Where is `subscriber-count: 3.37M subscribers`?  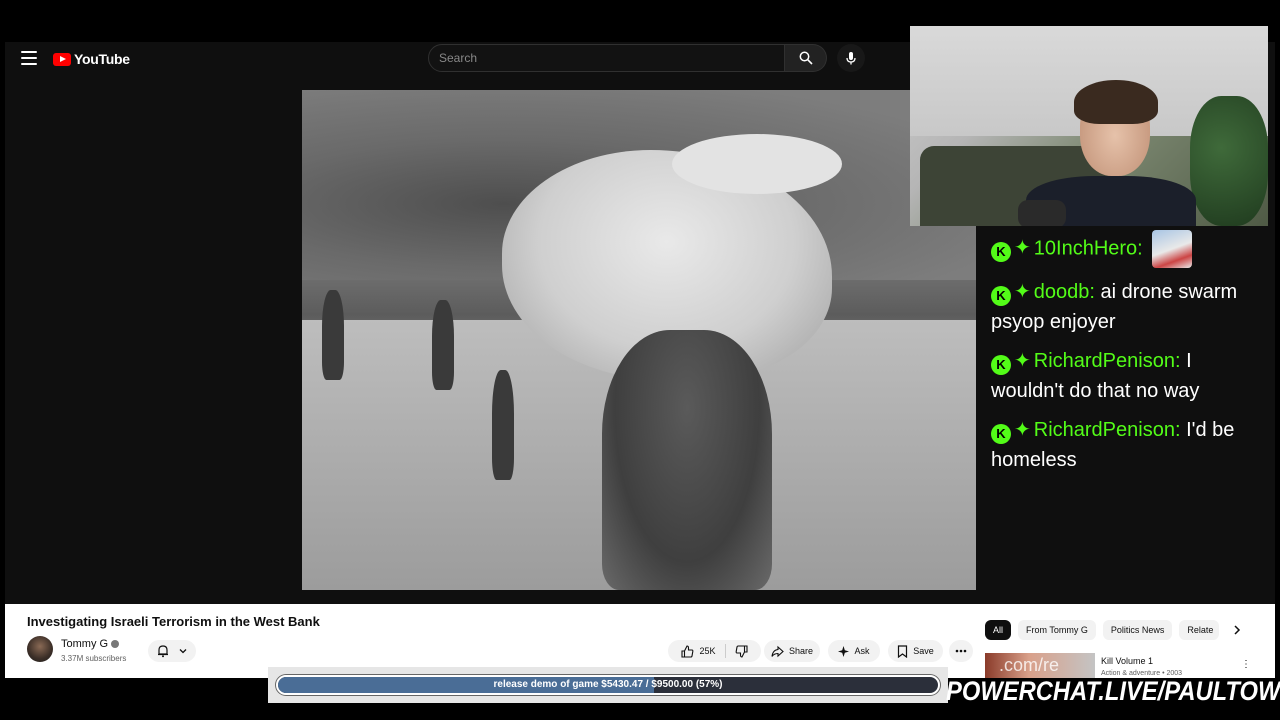
subscriber-count: 3.37M subscribers is located at coordinates (94, 658).